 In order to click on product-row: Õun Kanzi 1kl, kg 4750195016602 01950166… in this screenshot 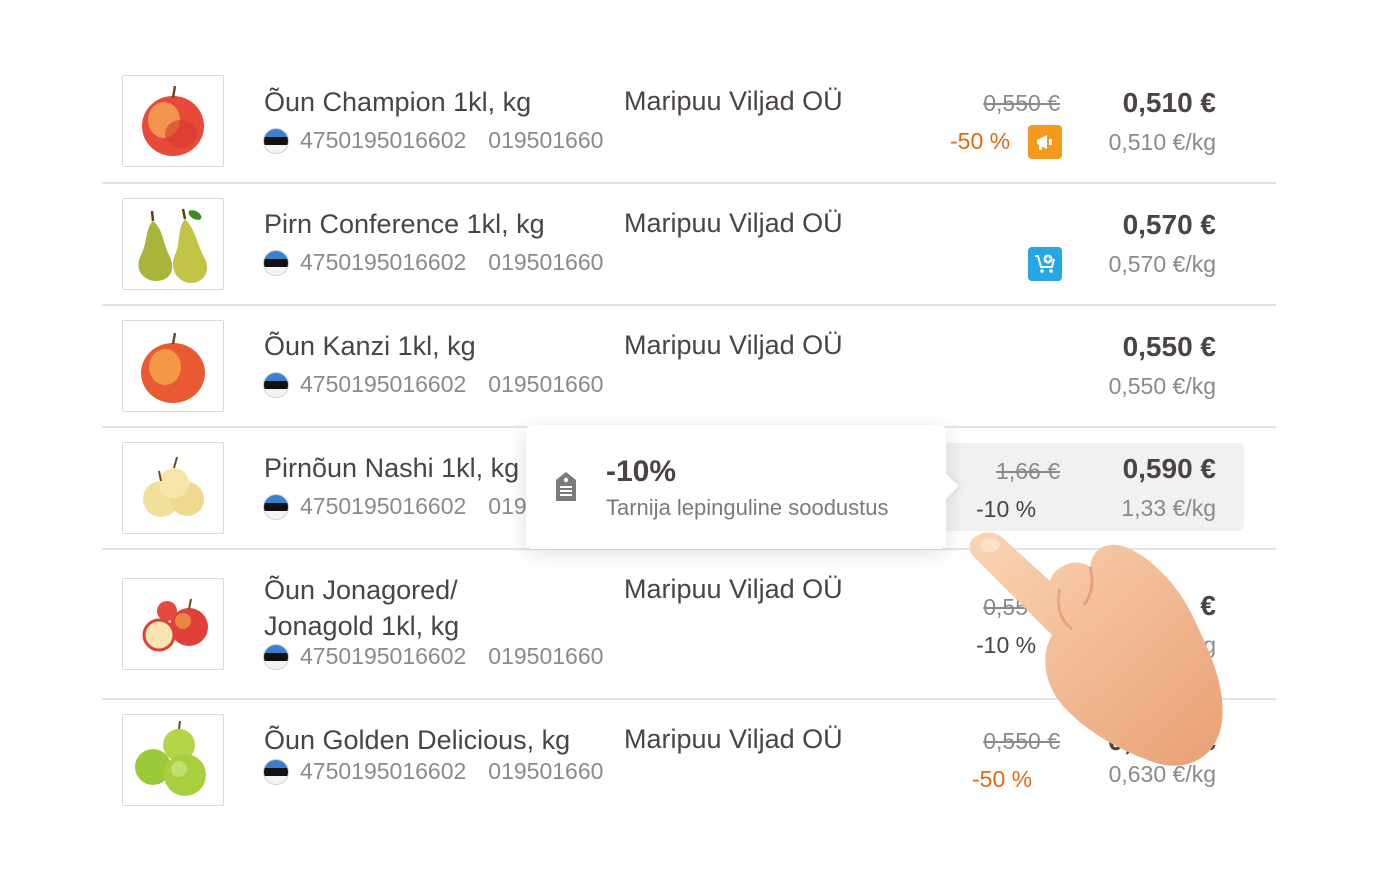, I will do `click(689, 367)`.